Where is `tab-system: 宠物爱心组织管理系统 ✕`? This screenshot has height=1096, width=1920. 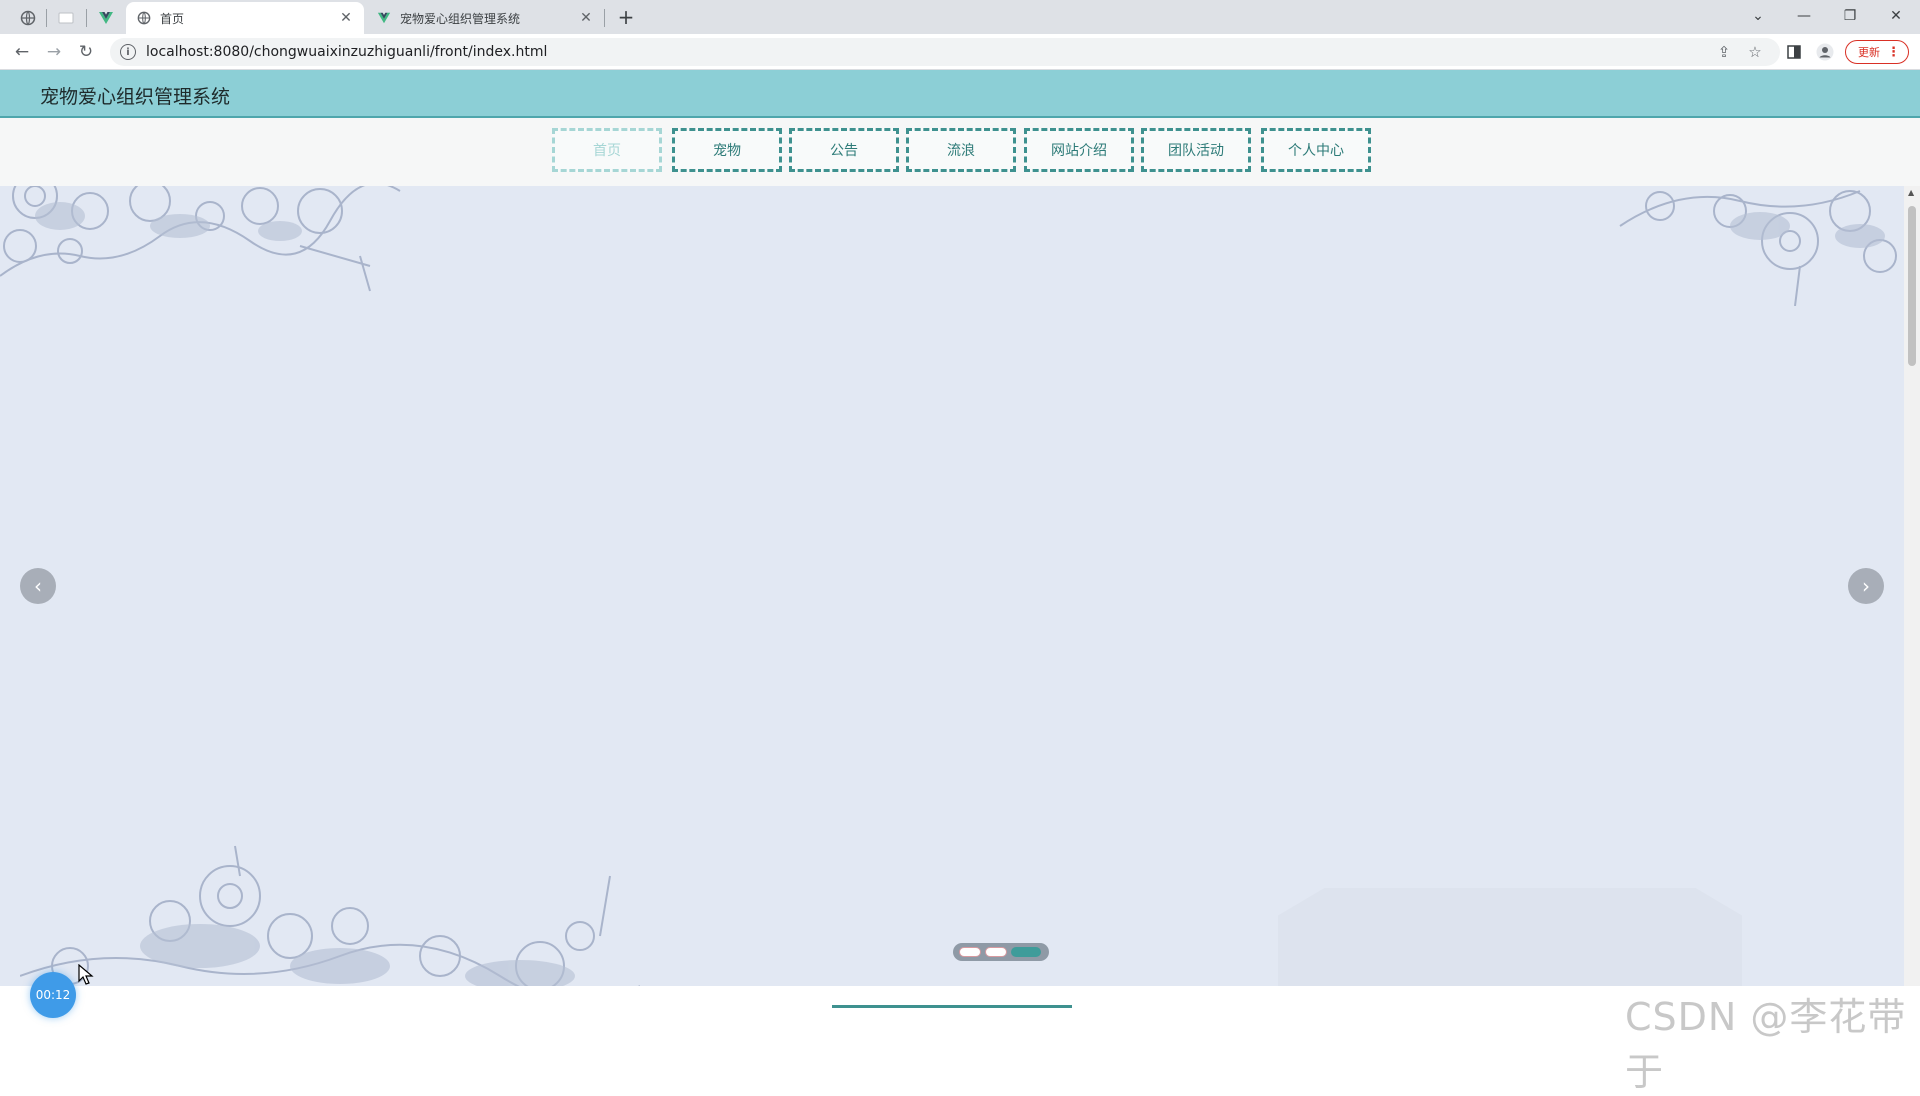
tab-system: 宠物爱心组织管理系统 ✕ is located at coordinates (485, 18).